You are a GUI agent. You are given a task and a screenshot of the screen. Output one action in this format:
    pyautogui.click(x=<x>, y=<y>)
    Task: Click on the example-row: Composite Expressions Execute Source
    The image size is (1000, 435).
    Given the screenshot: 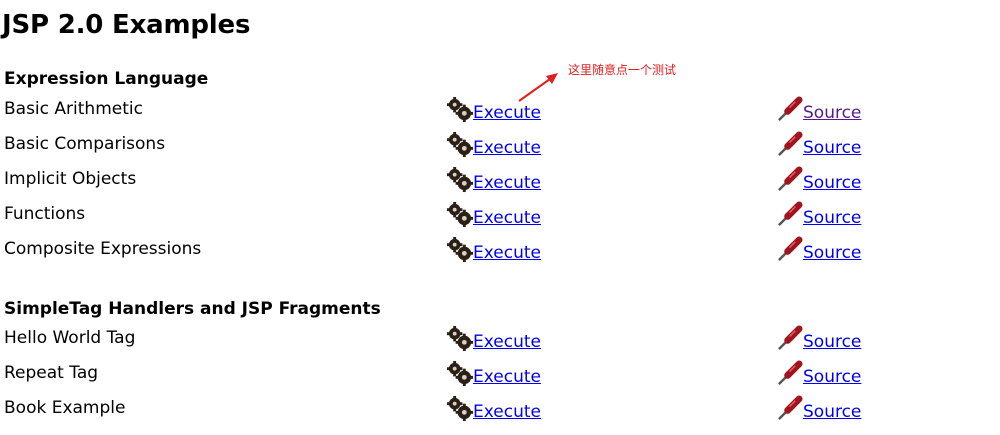 What is the action you would take?
    pyautogui.click(x=500, y=255)
    